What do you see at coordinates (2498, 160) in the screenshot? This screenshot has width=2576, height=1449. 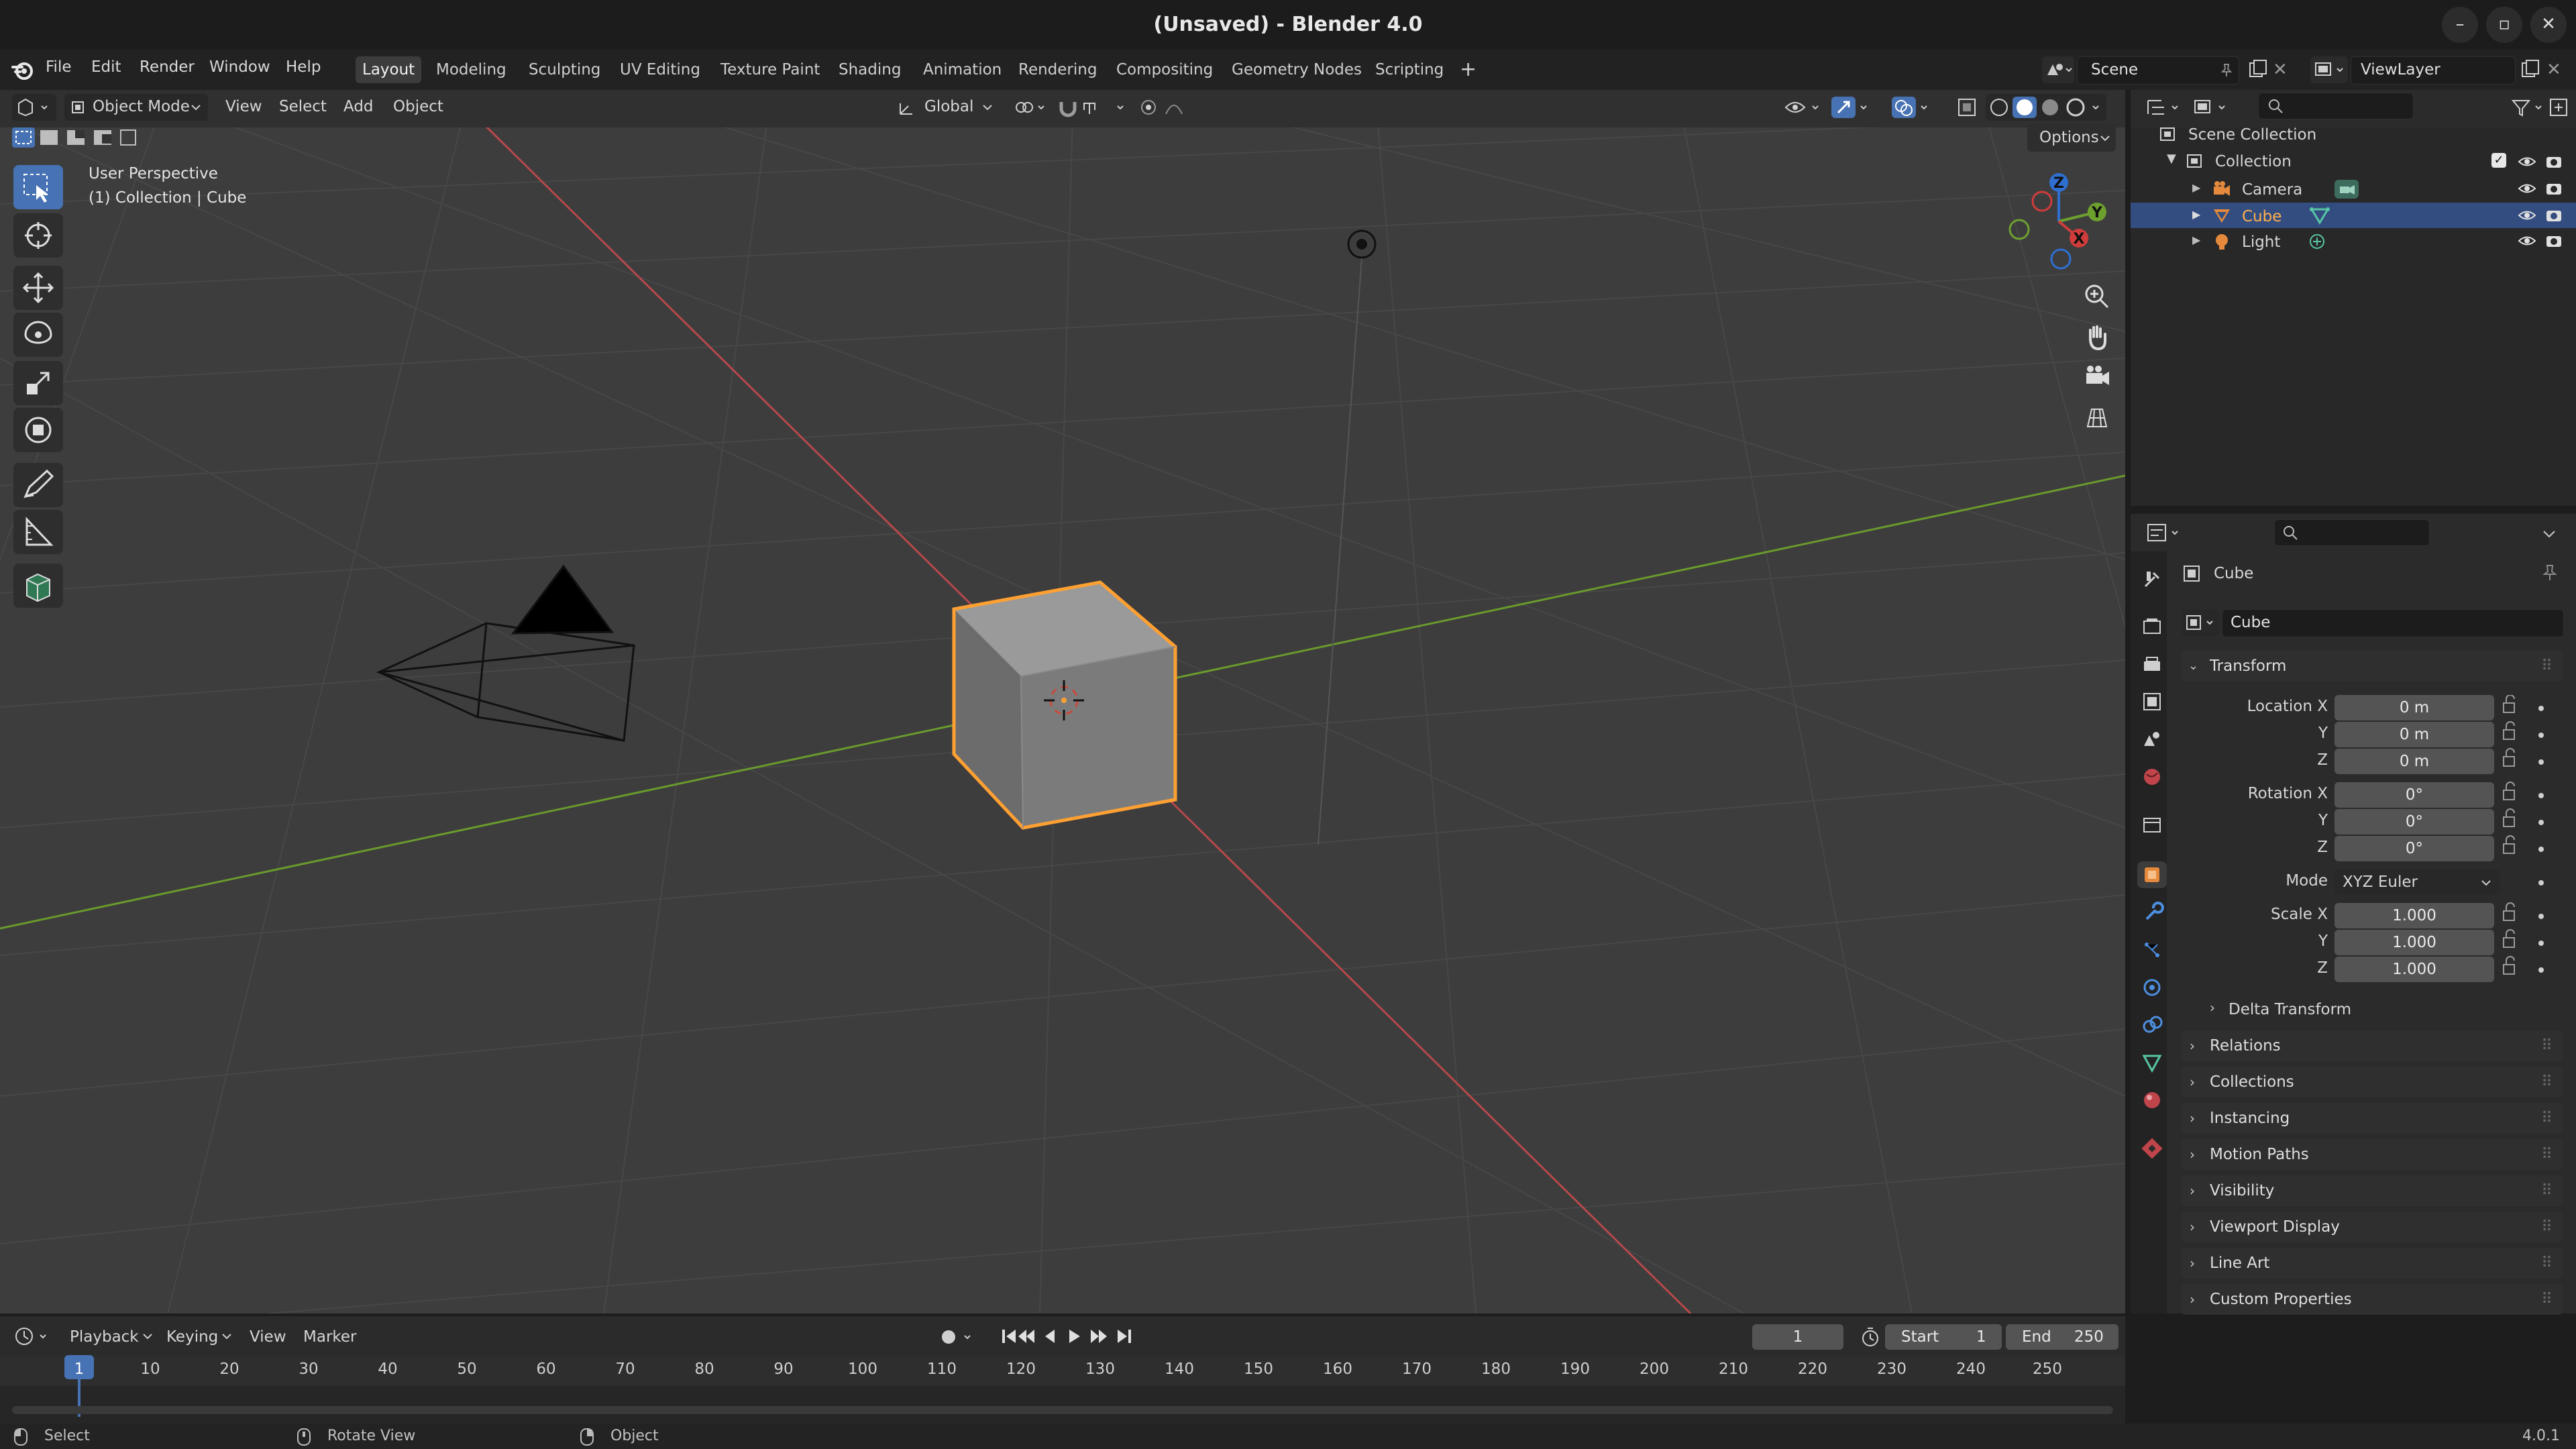 I see `exclude-checkbox: ✓` at bounding box center [2498, 160].